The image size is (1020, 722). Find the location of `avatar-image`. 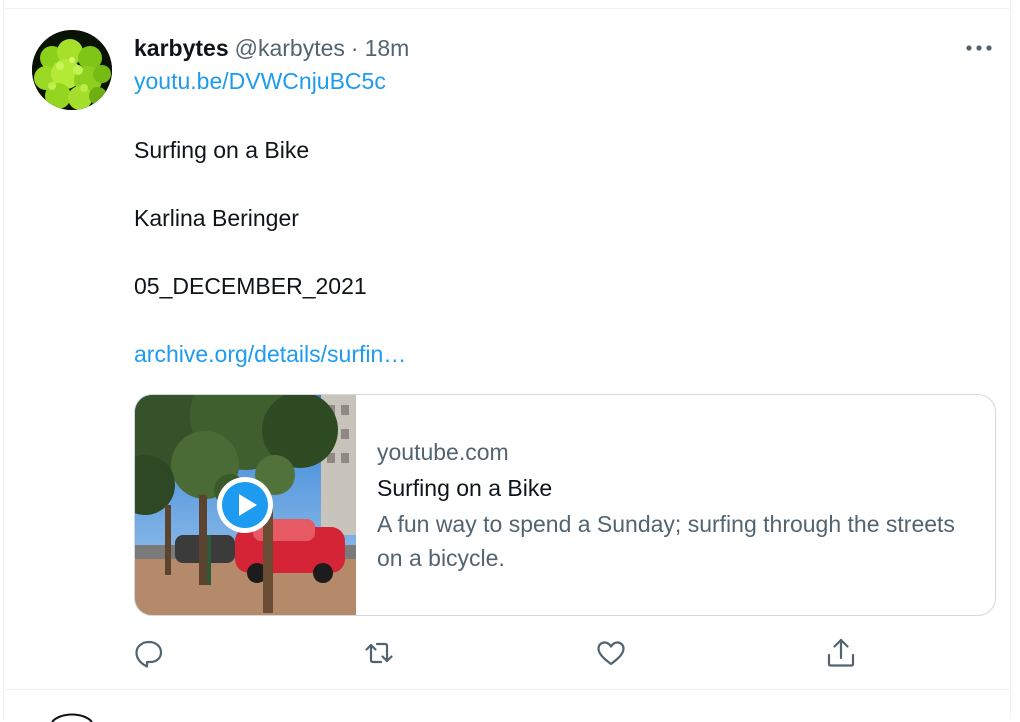

avatar-image is located at coordinates (72, 70).